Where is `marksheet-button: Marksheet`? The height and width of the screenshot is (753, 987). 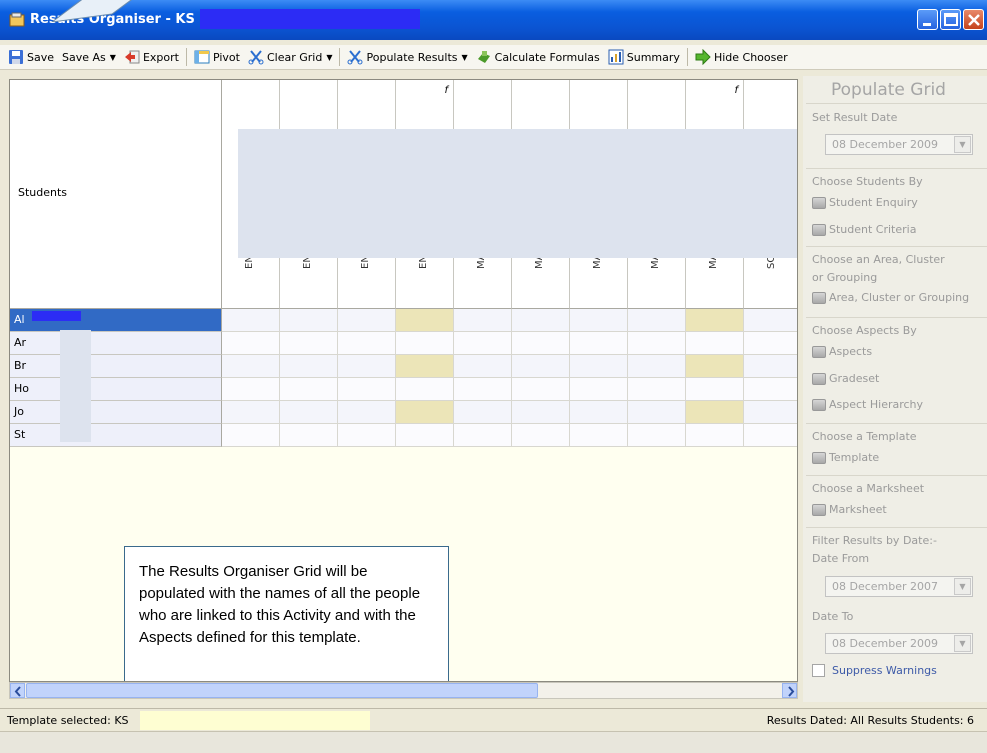
marksheet-button: Marksheet is located at coordinates (849, 509).